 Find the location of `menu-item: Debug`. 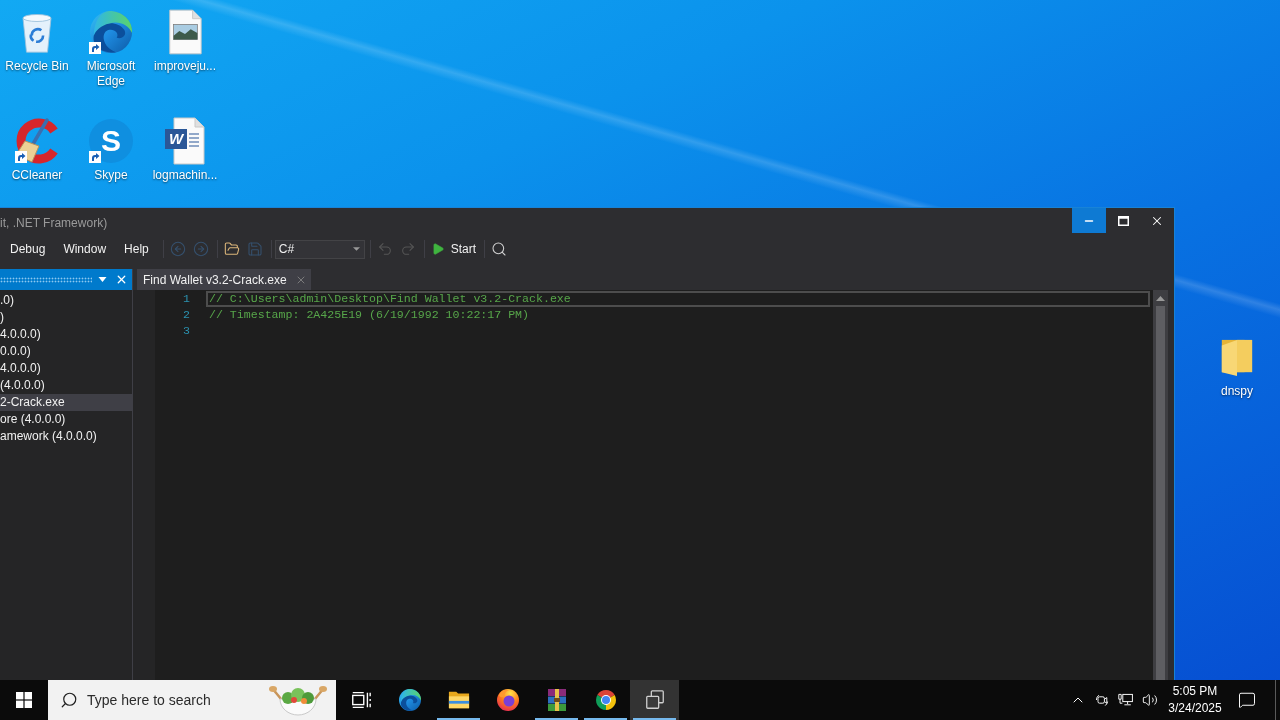

menu-item: Debug is located at coordinates (28, 249).